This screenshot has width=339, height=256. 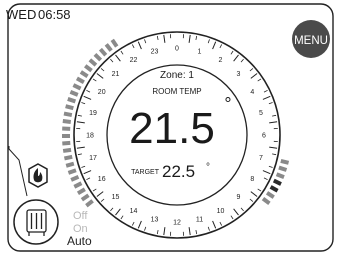 I want to click on hour-label: 21, so click(x=116, y=74).